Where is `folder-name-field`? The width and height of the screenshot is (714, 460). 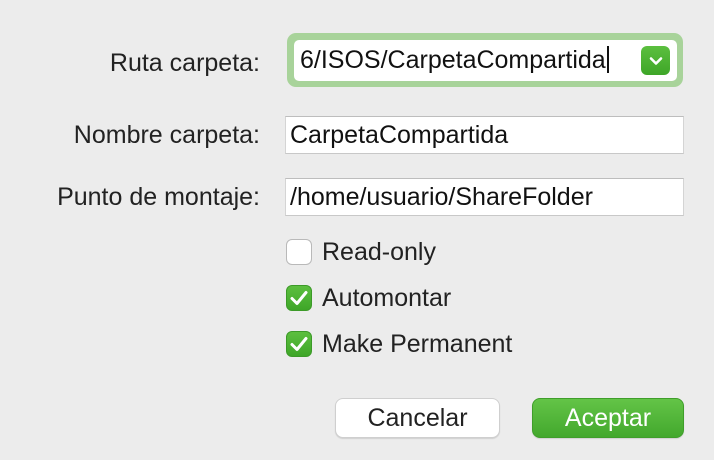 folder-name-field is located at coordinates (484, 135).